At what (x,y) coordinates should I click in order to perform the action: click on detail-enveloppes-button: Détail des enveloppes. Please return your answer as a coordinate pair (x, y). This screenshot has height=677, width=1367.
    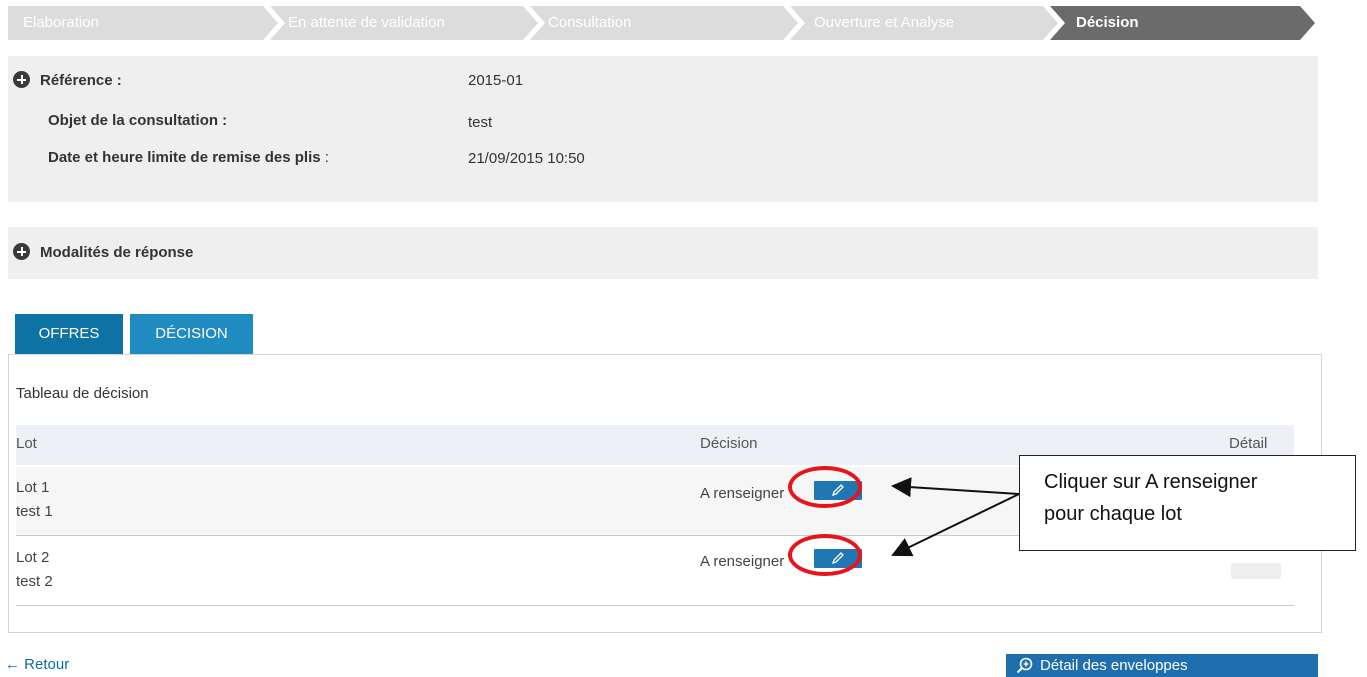
    Looking at the image, I should click on (1162, 665).